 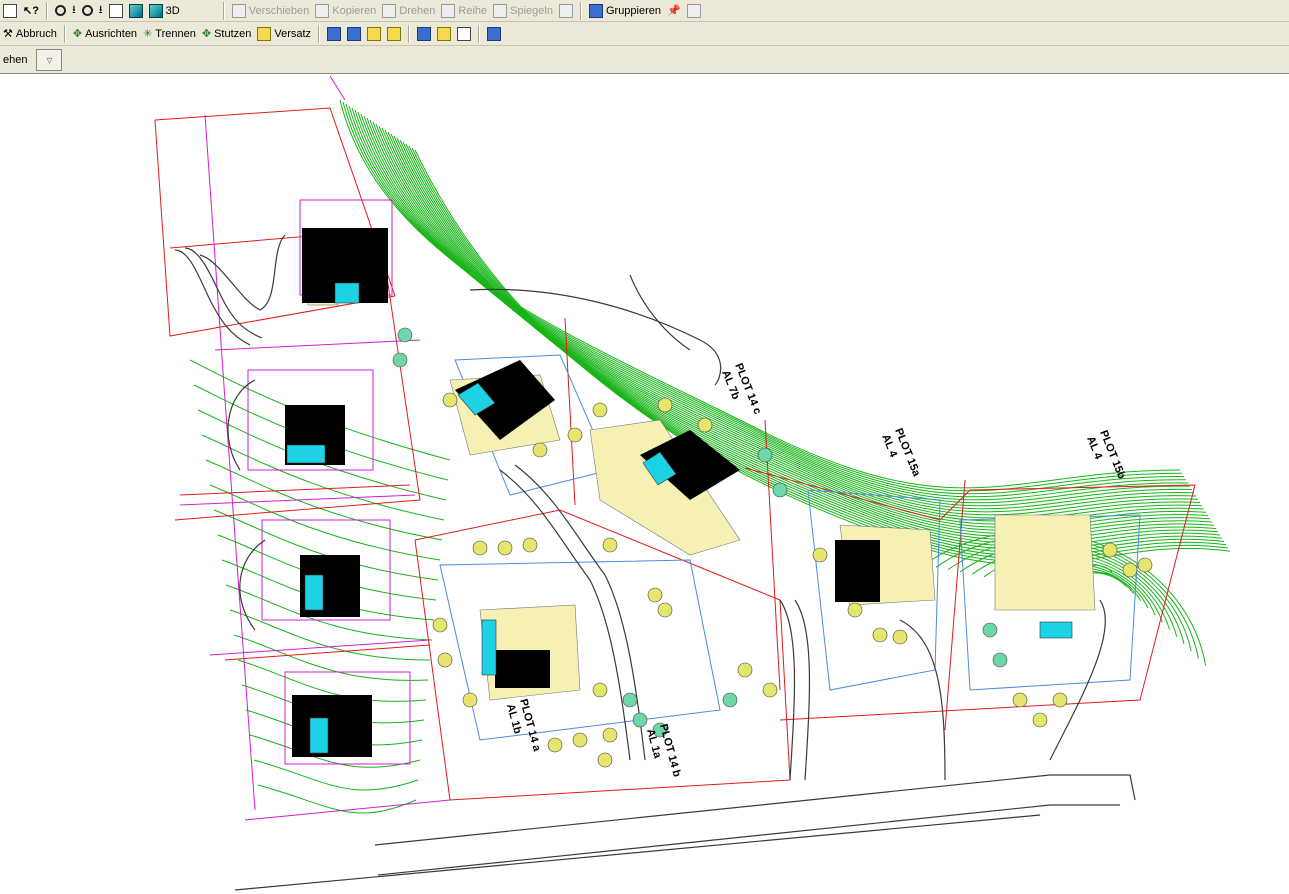 What do you see at coordinates (77, 34) in the screenshot?
I see `align-icon: ✥` at bounding box center [77, 34].